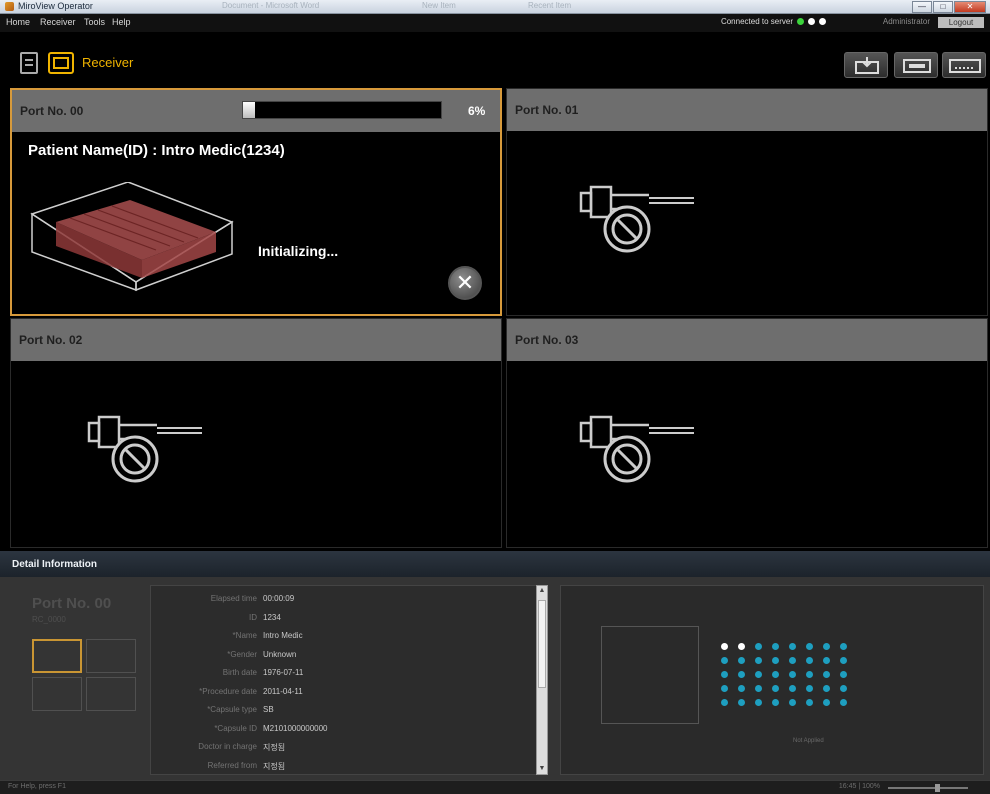 The height and width of the screenshot is (794, 990). Describe the element at coordinates (439, 5) in the screenshot. I see `background-tab: New Item` at that location.